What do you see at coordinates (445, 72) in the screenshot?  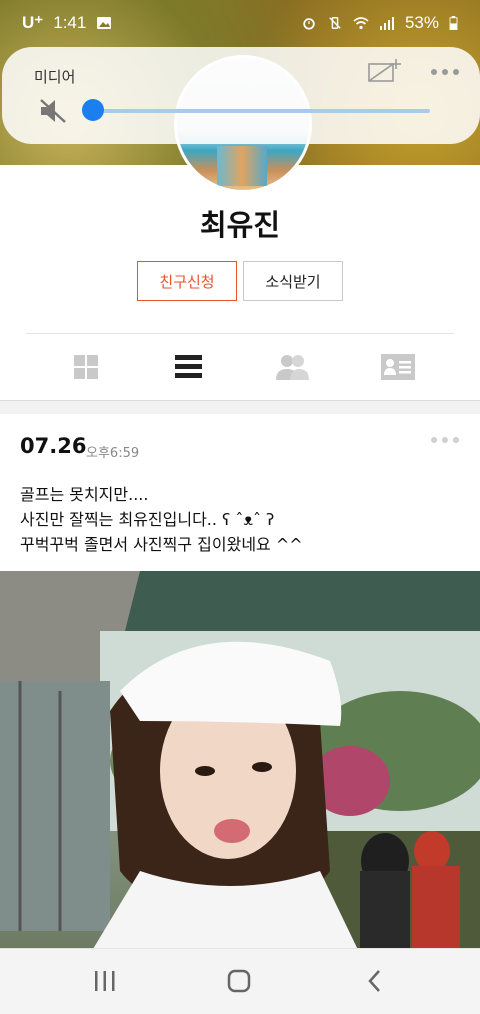 I see `more-icon` at bounding box center [445, 72].